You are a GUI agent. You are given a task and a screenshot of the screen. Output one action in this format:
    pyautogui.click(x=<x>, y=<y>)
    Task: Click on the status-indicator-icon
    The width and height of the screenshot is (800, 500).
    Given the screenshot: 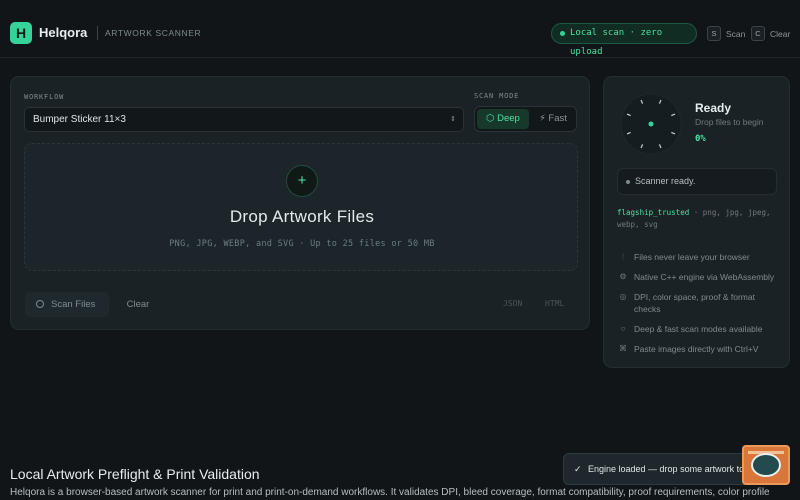 What is the action you would take?
    pyautogui.click(x=628, y=182)
    